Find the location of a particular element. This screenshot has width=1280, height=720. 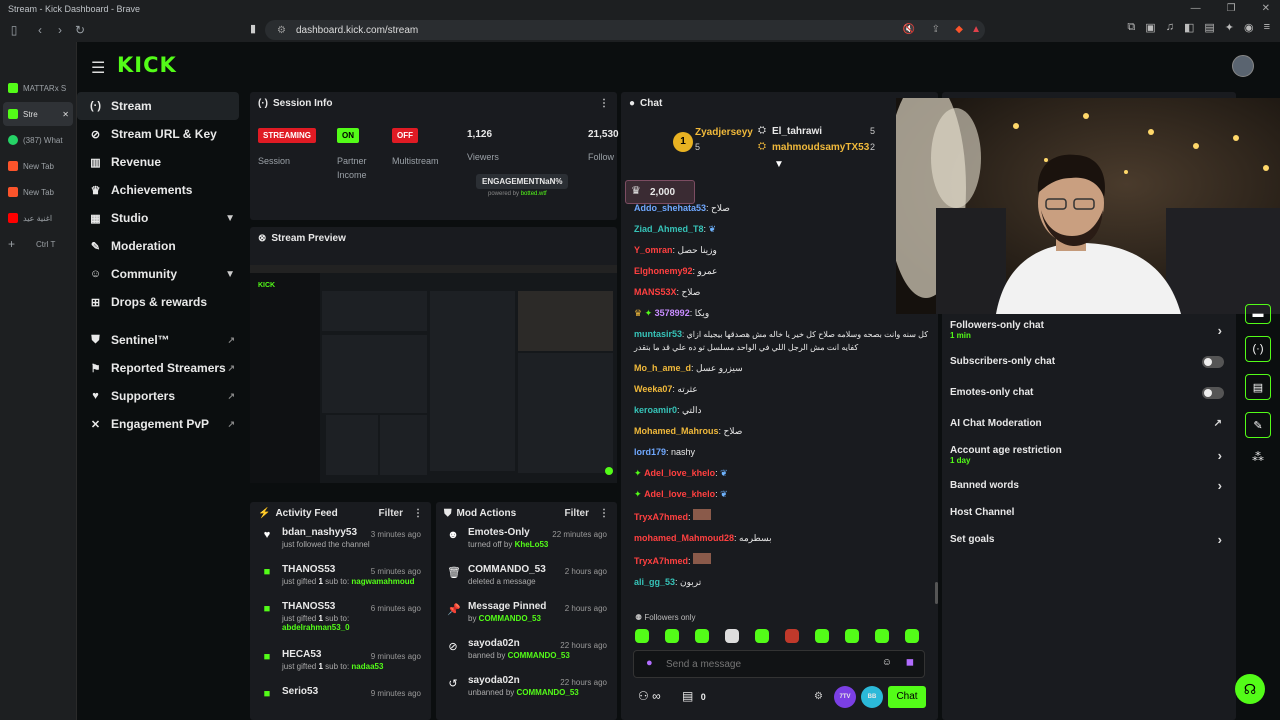

maximize-icon: ❐ is located at coordinates (1231, 8).